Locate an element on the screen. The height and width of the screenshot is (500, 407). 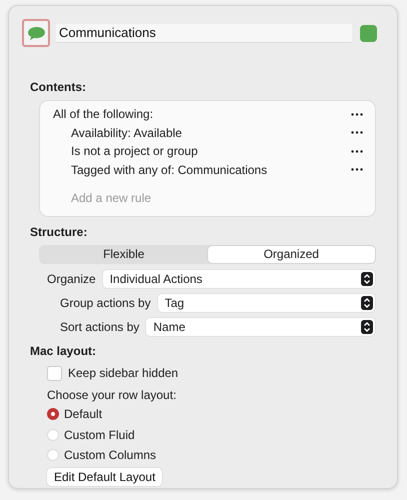
section-label: Mac layout: is located at coordinates (64, 351).